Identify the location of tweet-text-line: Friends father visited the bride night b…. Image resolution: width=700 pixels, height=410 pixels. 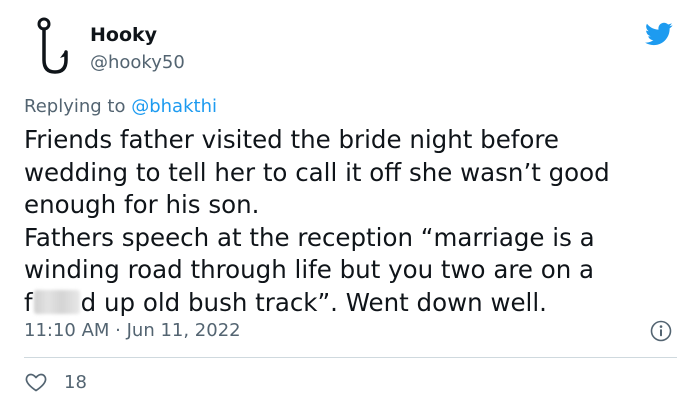
(291, 139).